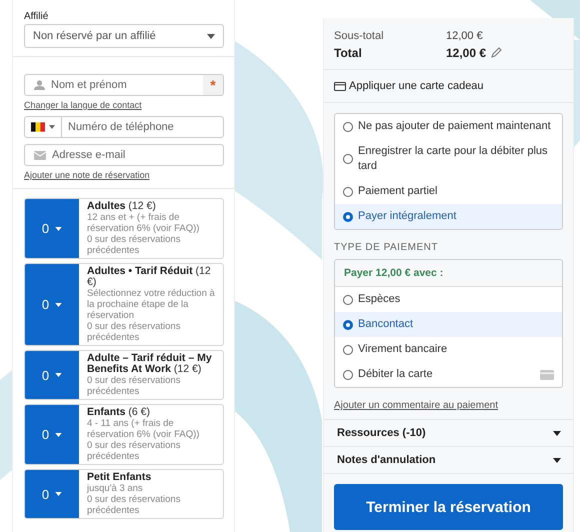  What do you see at coordinates (119, 477) in the screenshot?
I see `ticket-title: Petit Enfants` at bounding box center [119, 477].